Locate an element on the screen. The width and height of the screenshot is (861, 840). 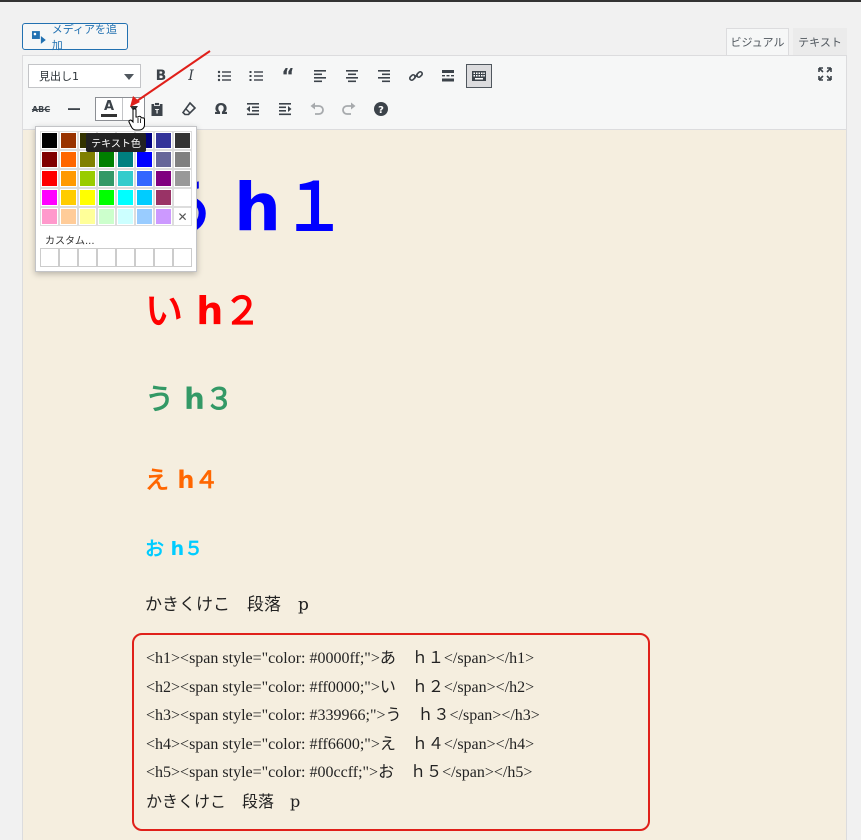
link-button is located at coordinates (416, 76).